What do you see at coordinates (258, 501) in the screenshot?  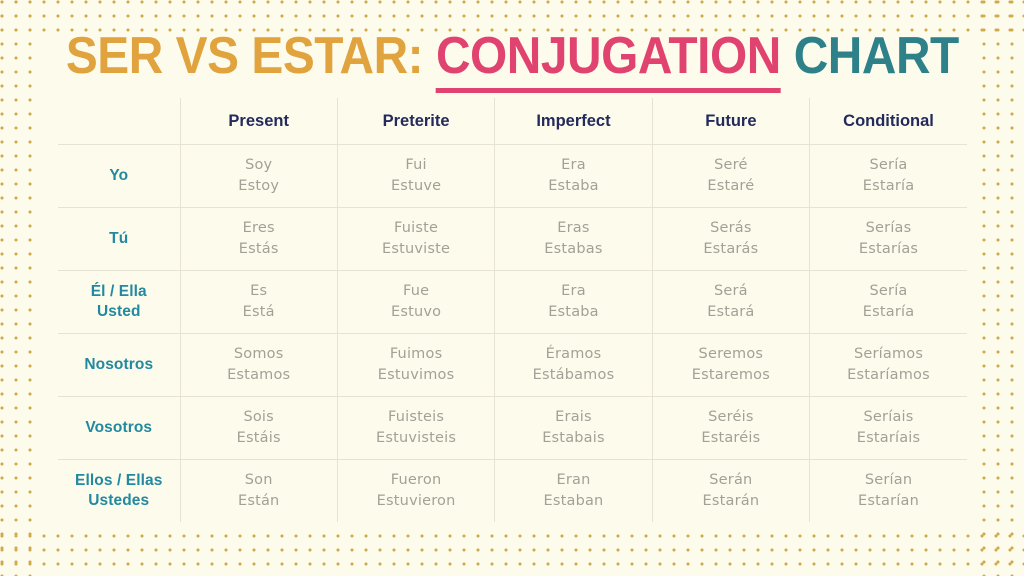 I see `estar-form: Están` at bounding box center [258, 501].